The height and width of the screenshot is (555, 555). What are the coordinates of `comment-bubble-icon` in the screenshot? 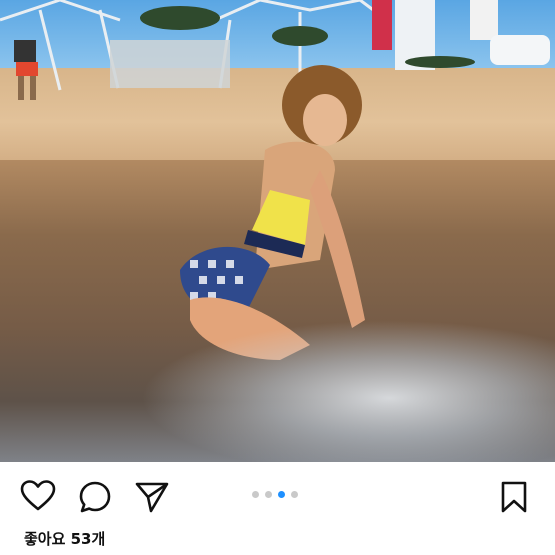 It's located at (95, 497).